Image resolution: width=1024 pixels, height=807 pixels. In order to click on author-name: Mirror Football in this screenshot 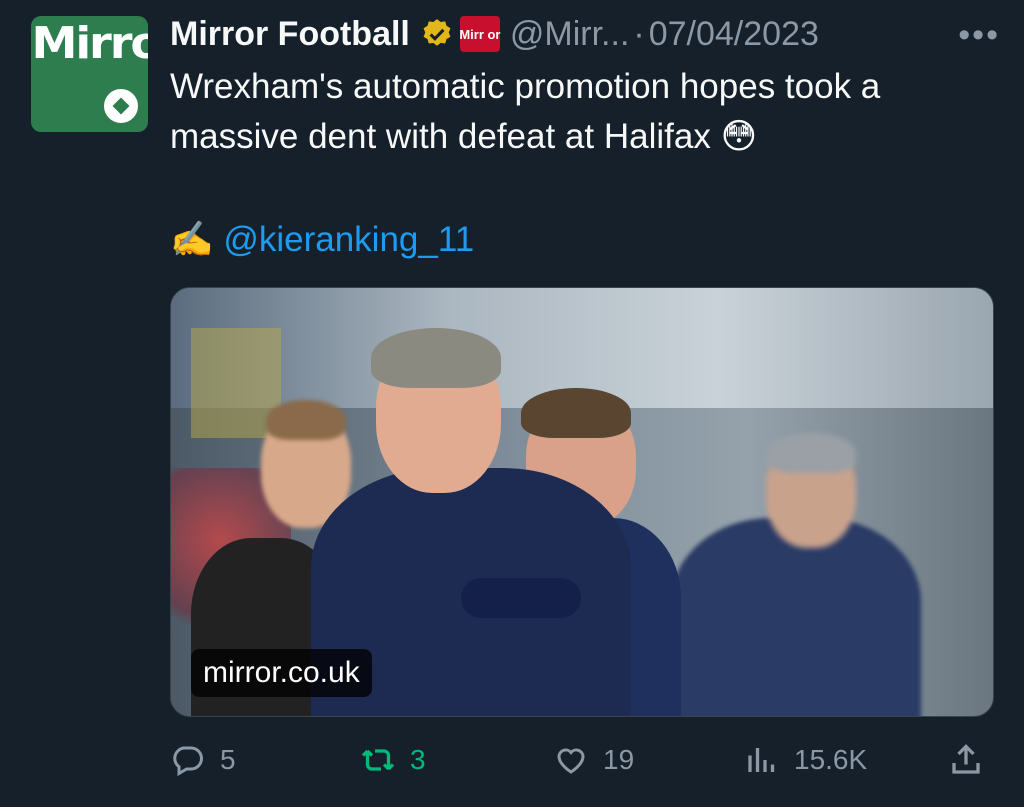, I will do `click(290, 34)`.